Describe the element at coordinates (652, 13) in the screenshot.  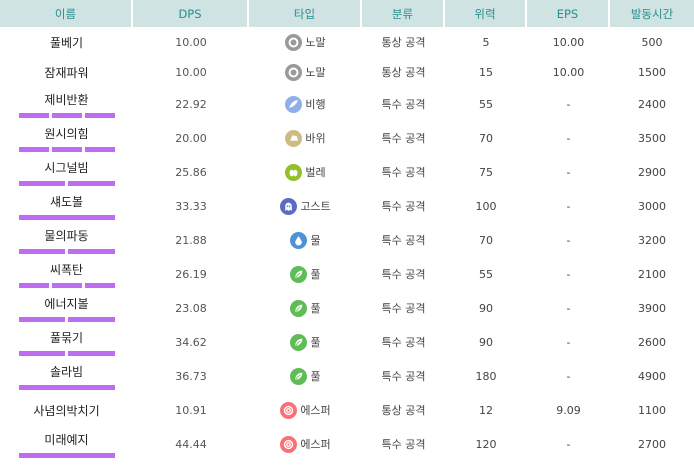
I see `header-duration: 발동시간` at that location.